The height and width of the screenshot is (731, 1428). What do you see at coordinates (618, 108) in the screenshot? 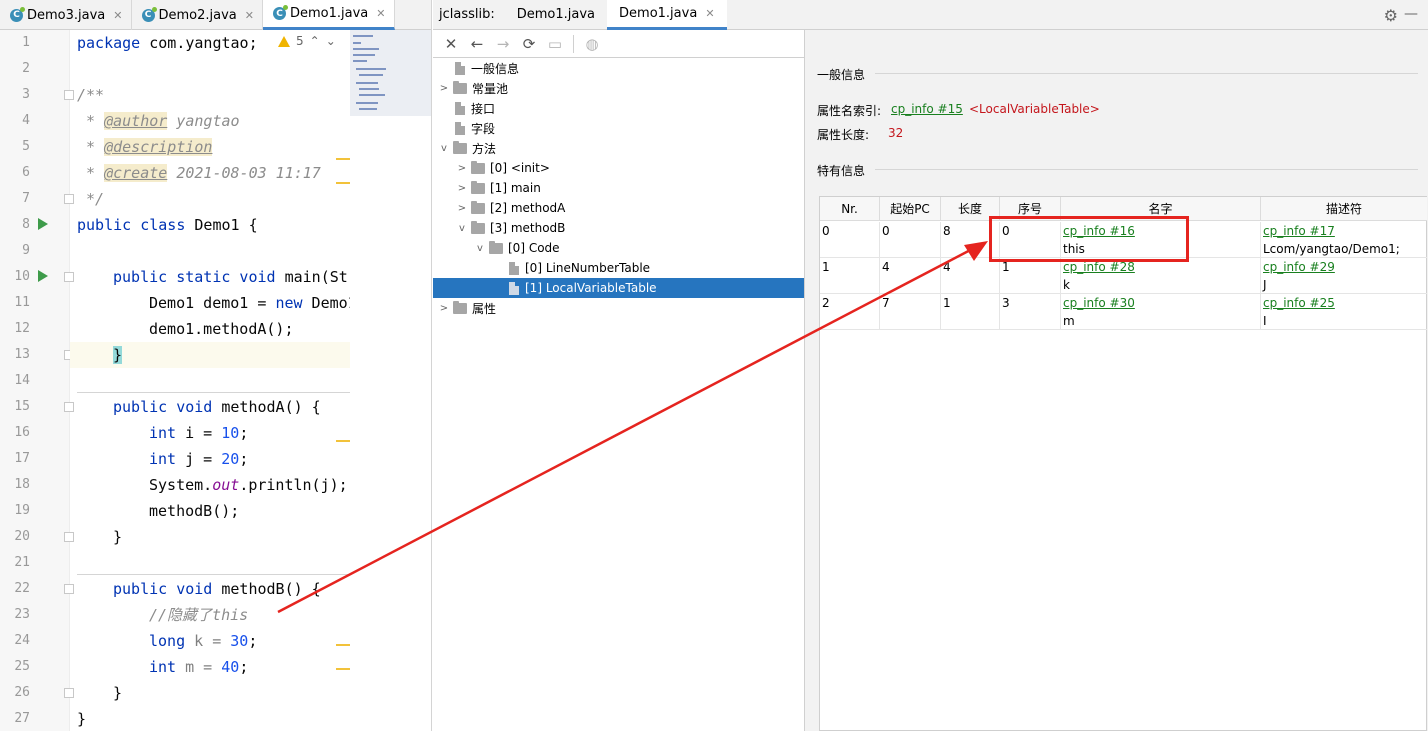
I see `tree-item-interfaces: 接口` at bounding box center [618, 108].